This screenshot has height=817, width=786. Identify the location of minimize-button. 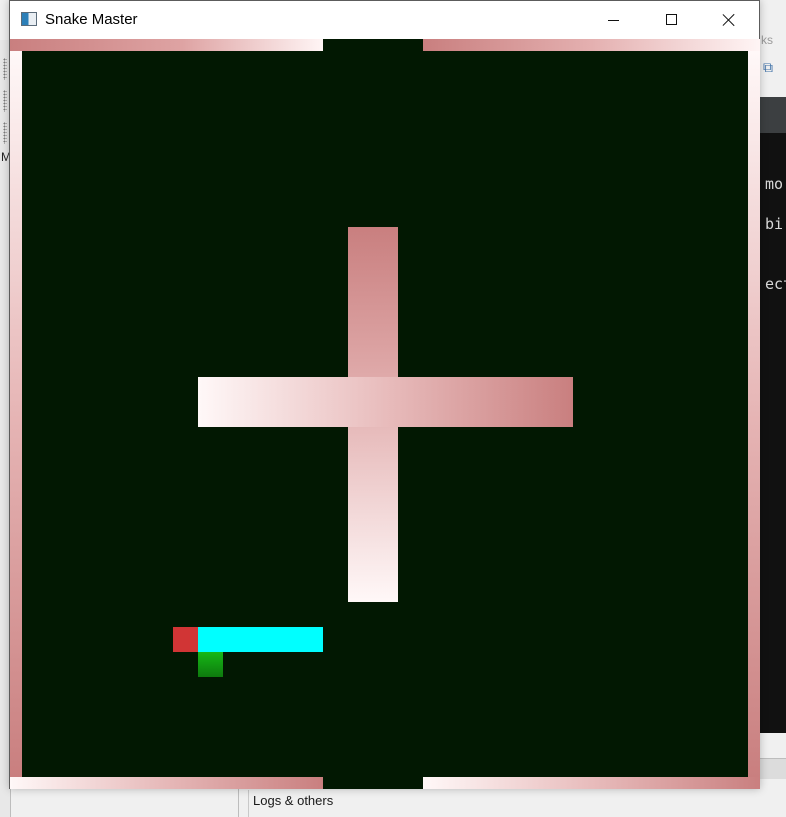
(613, 20).